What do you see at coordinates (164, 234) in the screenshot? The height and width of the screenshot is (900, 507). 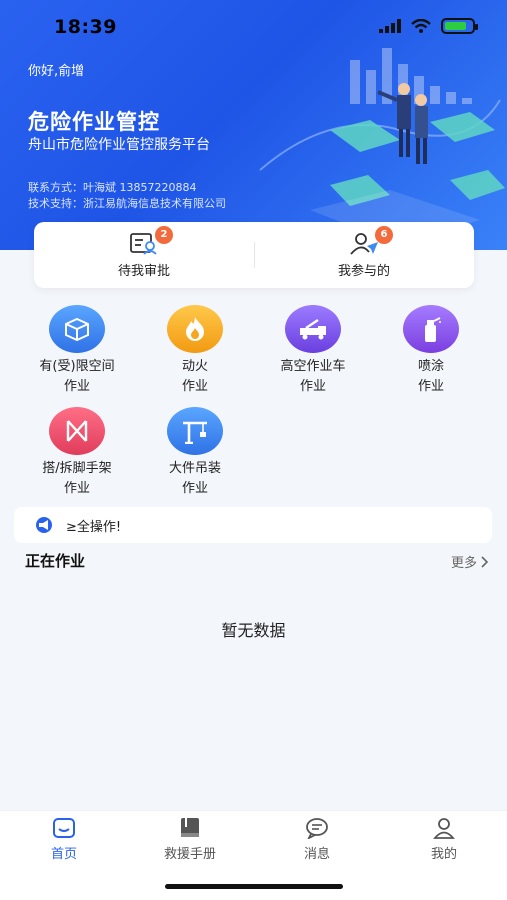 I see `pending-count-badge: 2` at bounding box center [164, 234].